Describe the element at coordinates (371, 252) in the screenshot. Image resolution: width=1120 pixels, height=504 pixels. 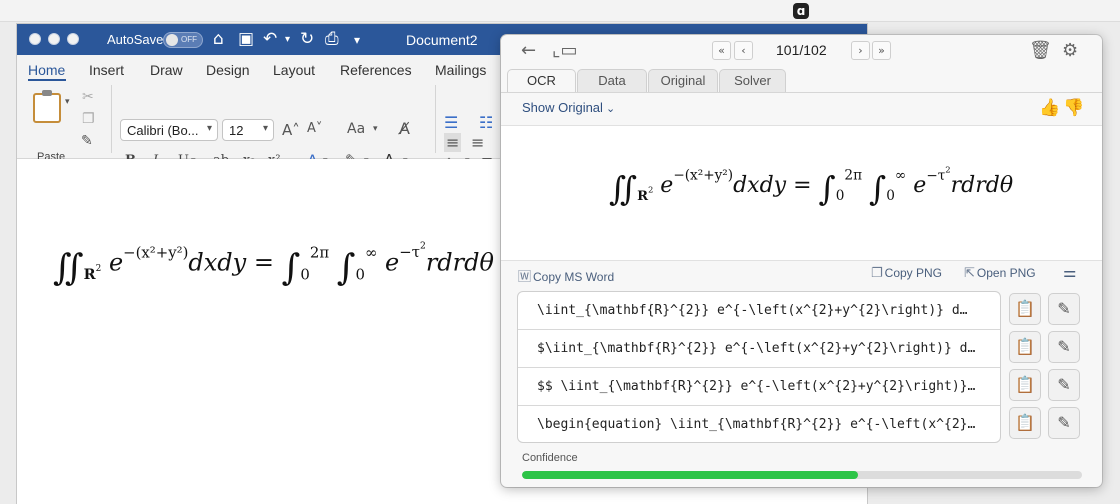
I see `upper-limit-2: ∞` at that location.